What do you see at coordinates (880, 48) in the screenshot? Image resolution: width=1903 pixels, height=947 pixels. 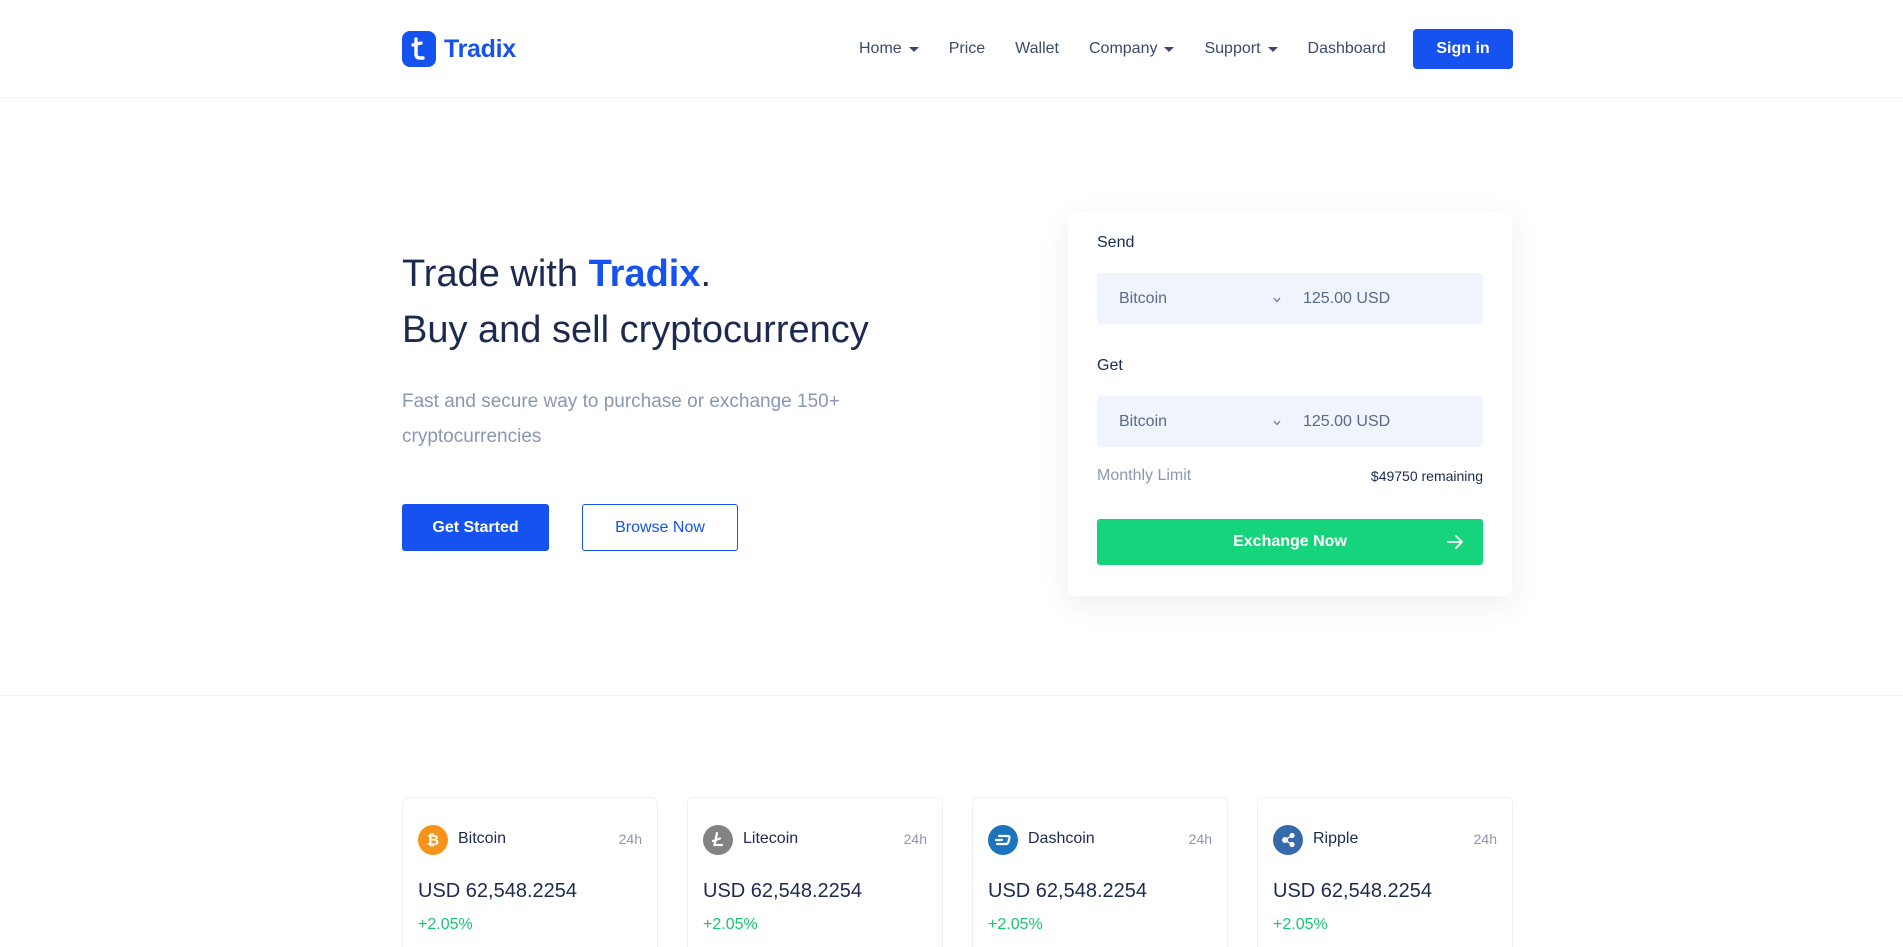 I see `nav-home-label: Home` at bounding box center [880, 48].